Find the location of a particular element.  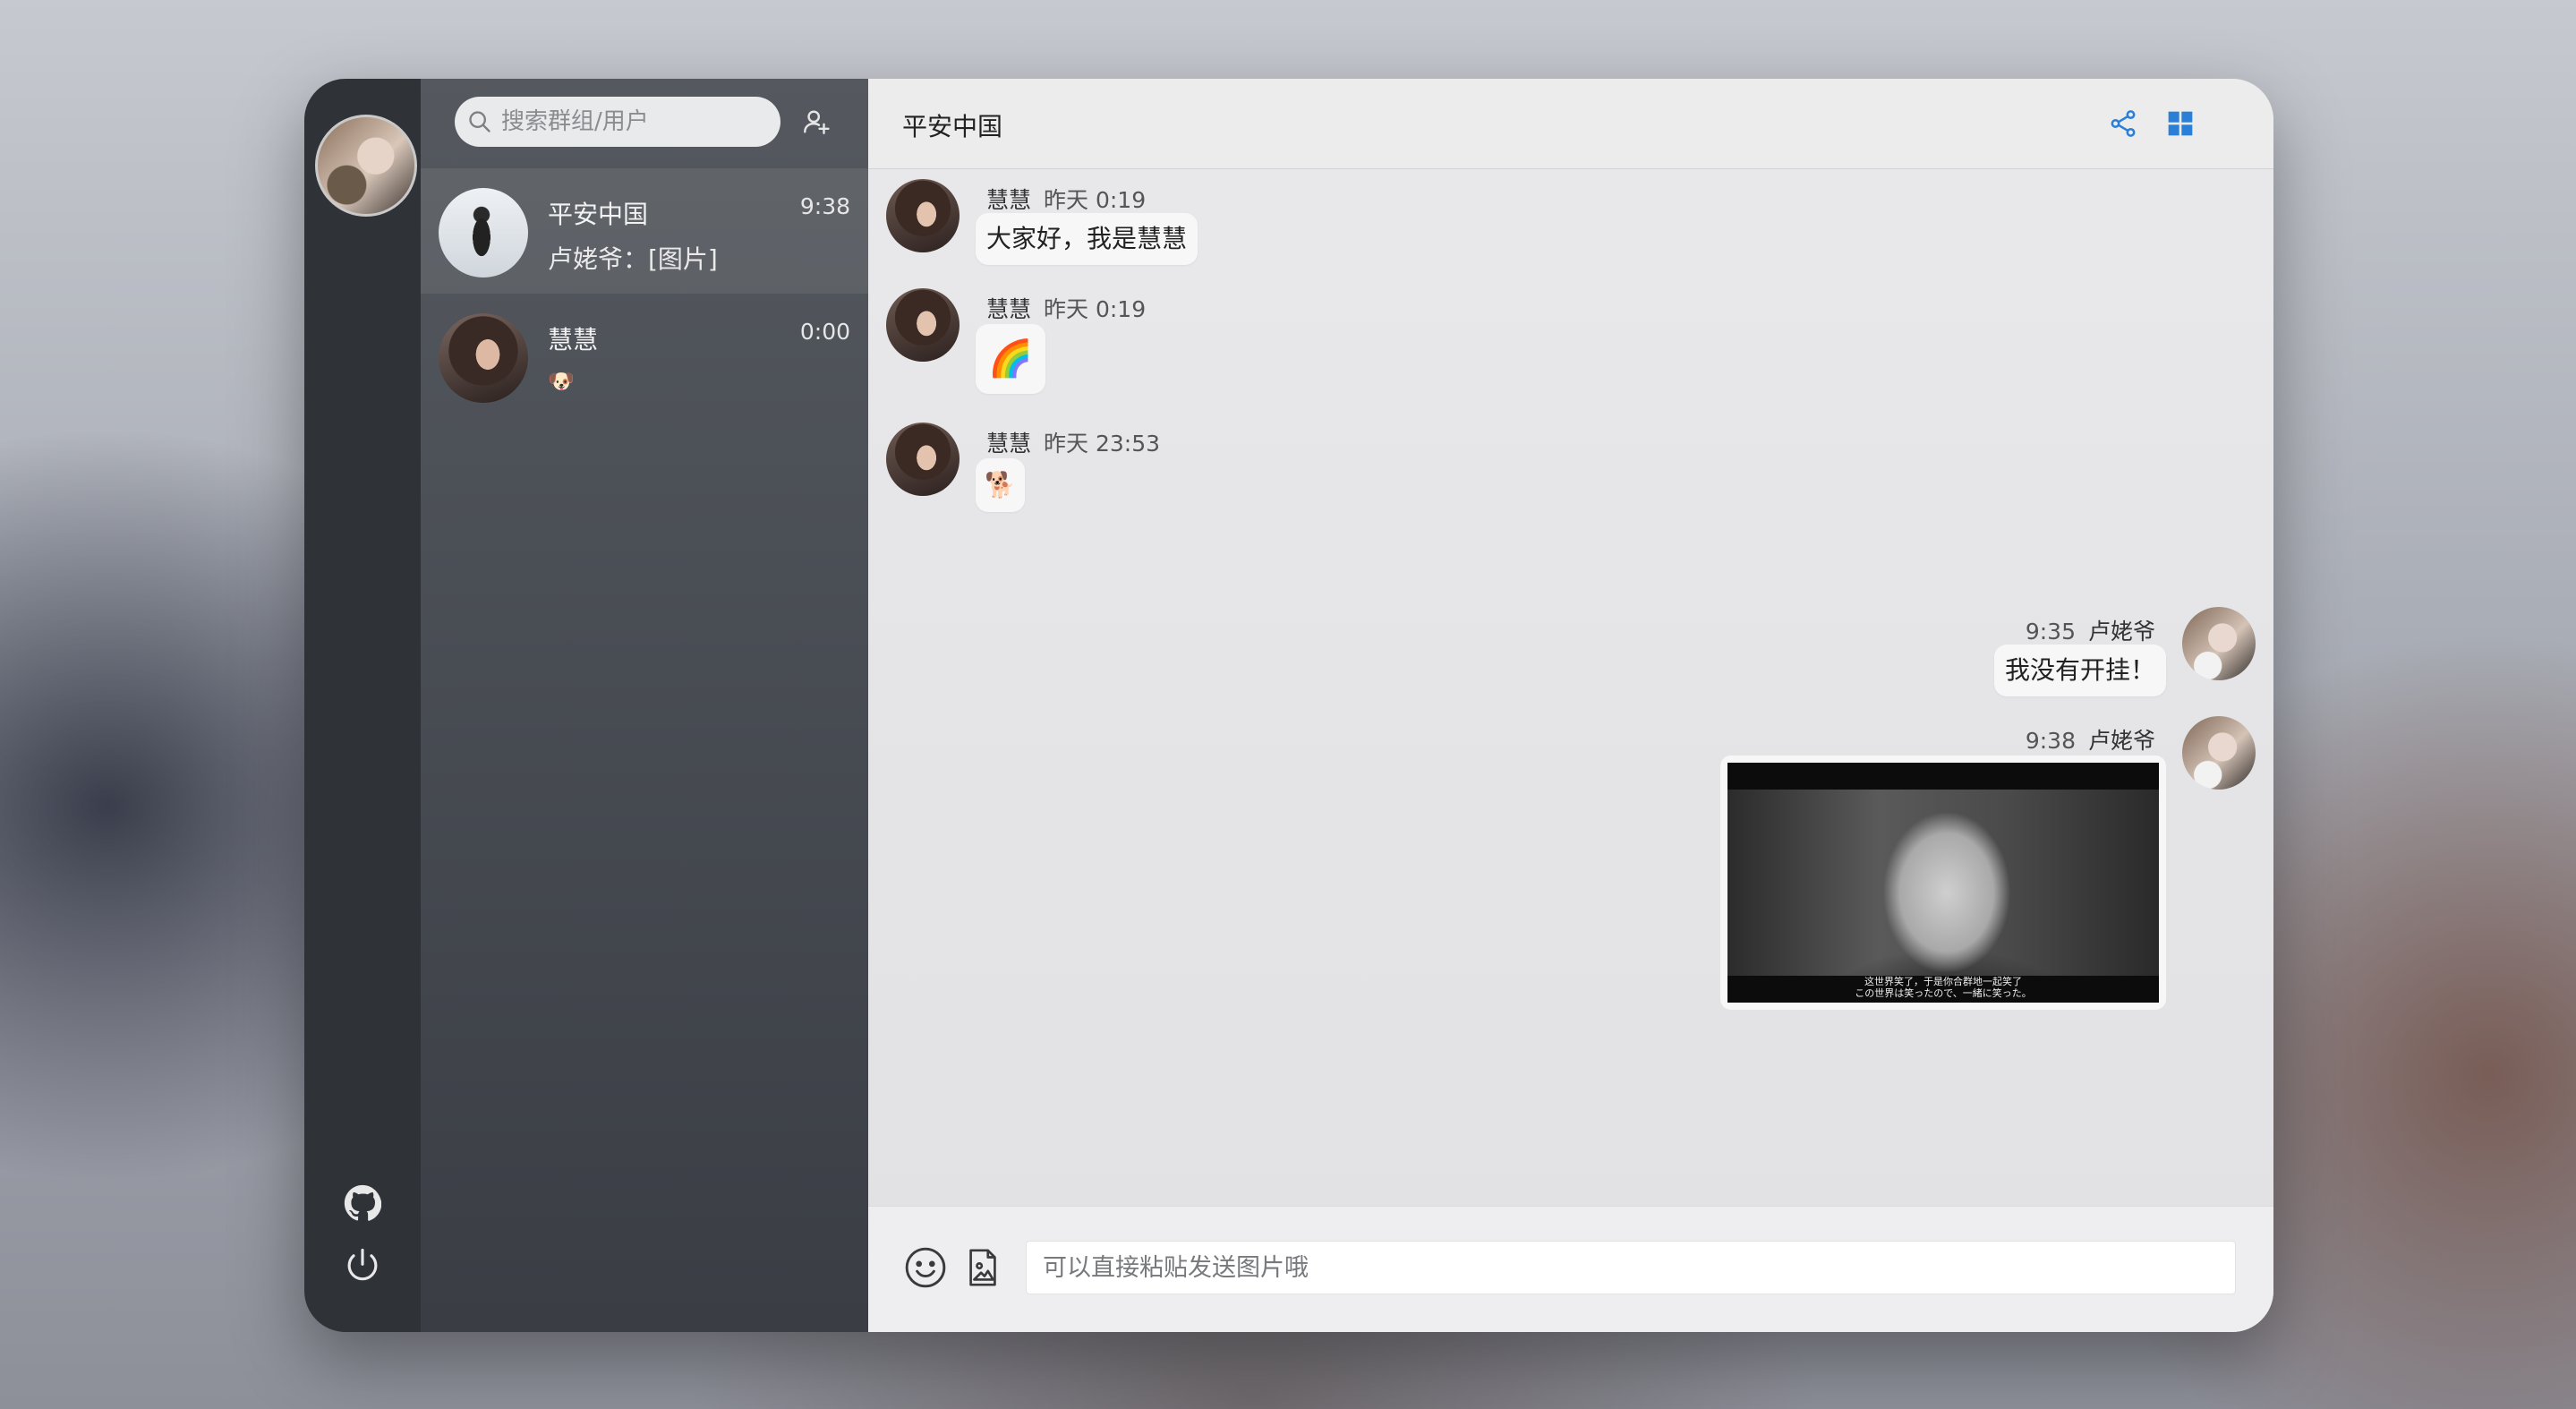

search-input is located at coordinates (631, 121).